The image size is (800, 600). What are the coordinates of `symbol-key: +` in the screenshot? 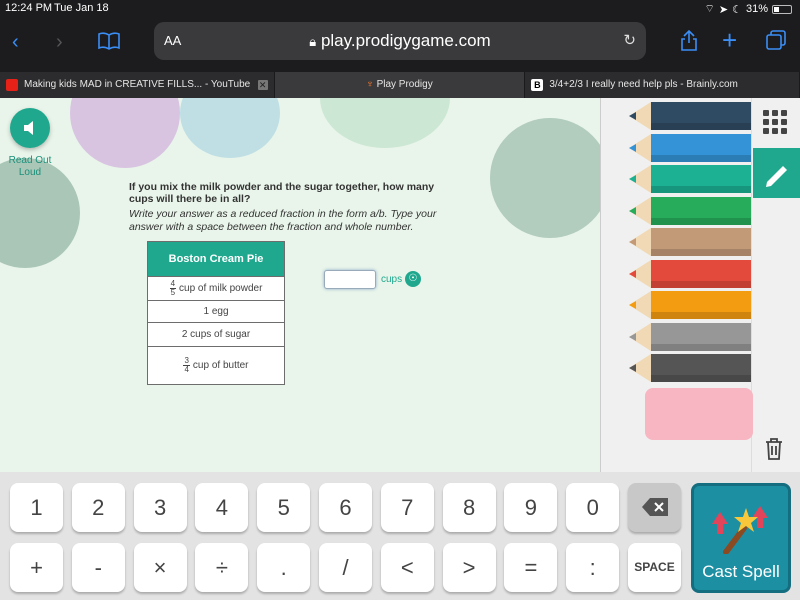 It's located at (36, 567).